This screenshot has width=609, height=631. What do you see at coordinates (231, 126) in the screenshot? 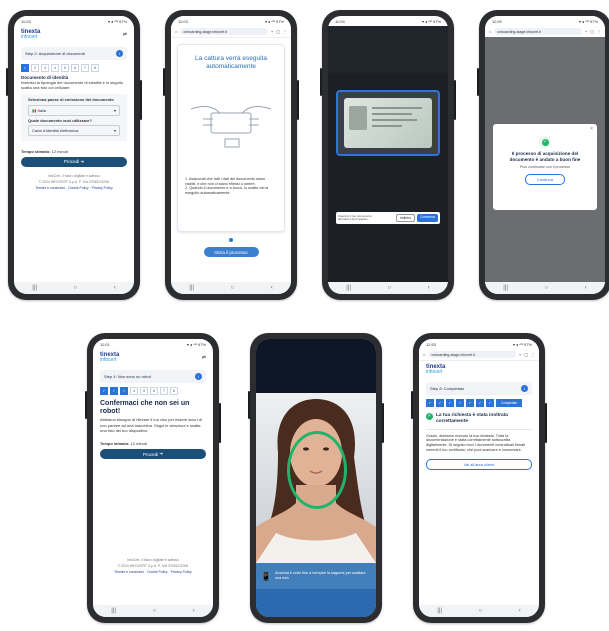
I see `hands-document-illustration` at bounding box center [231, 126].